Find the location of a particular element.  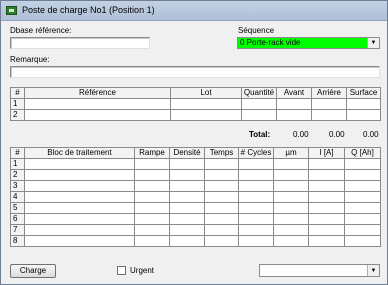

table-row: 3 is located at coordinates (195, 186).